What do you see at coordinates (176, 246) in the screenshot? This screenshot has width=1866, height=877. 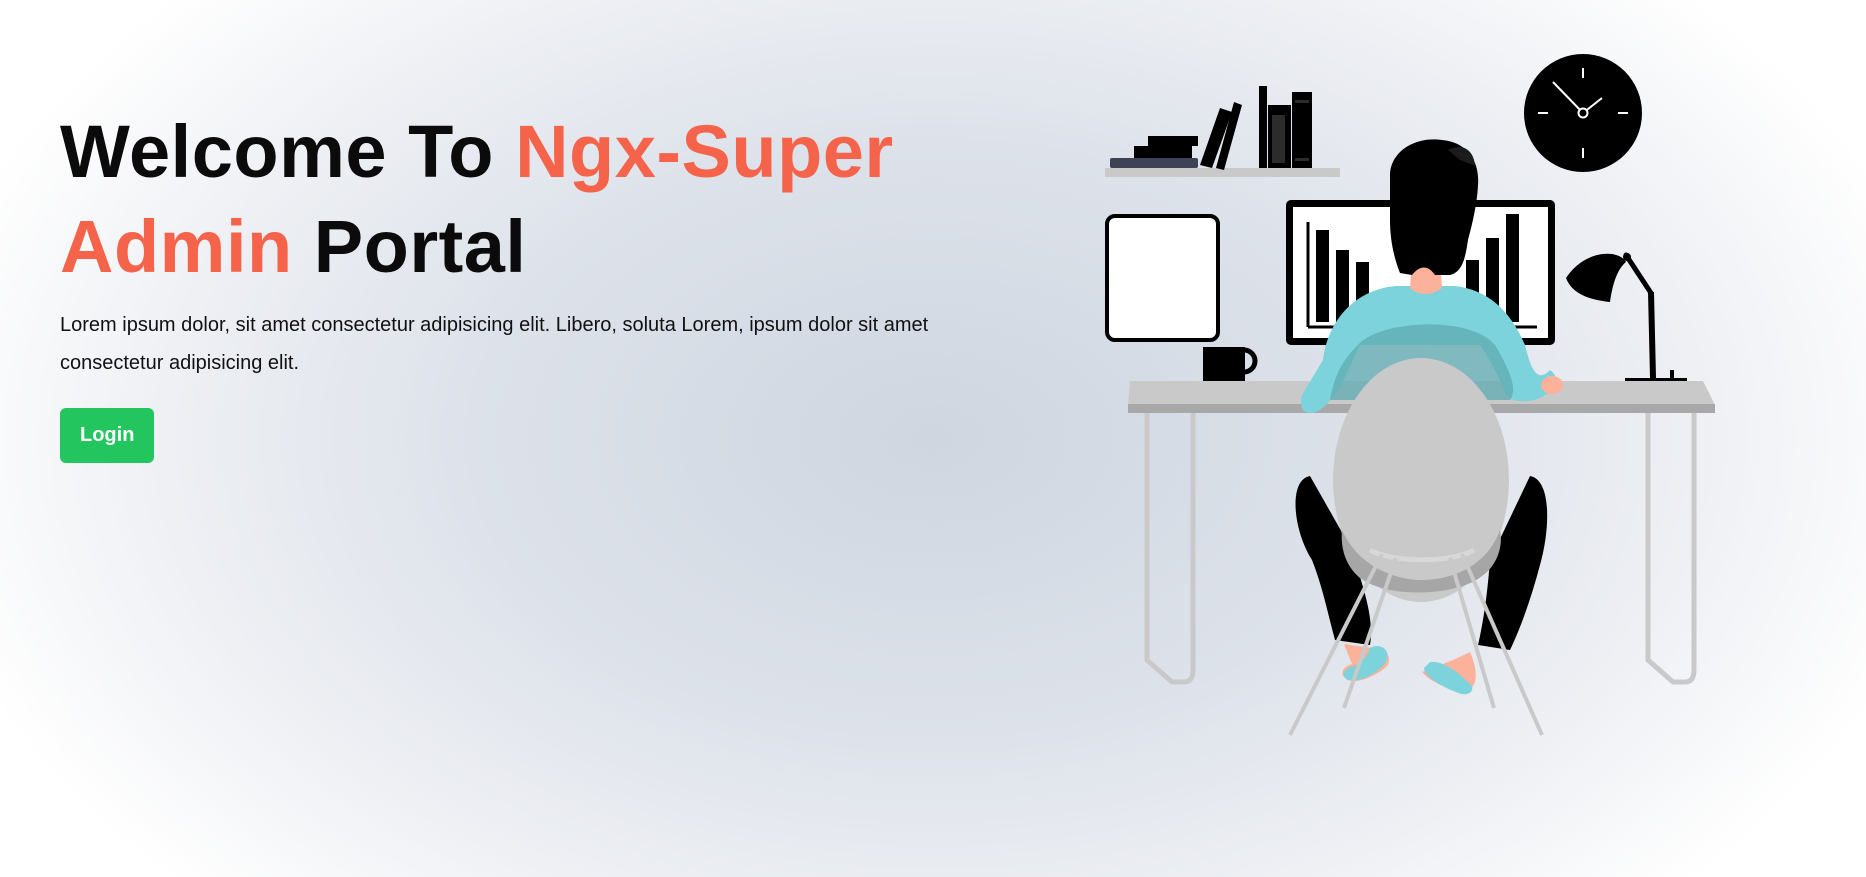 I see `title-highlight-2: Admin` at bounding box center [176, 246].